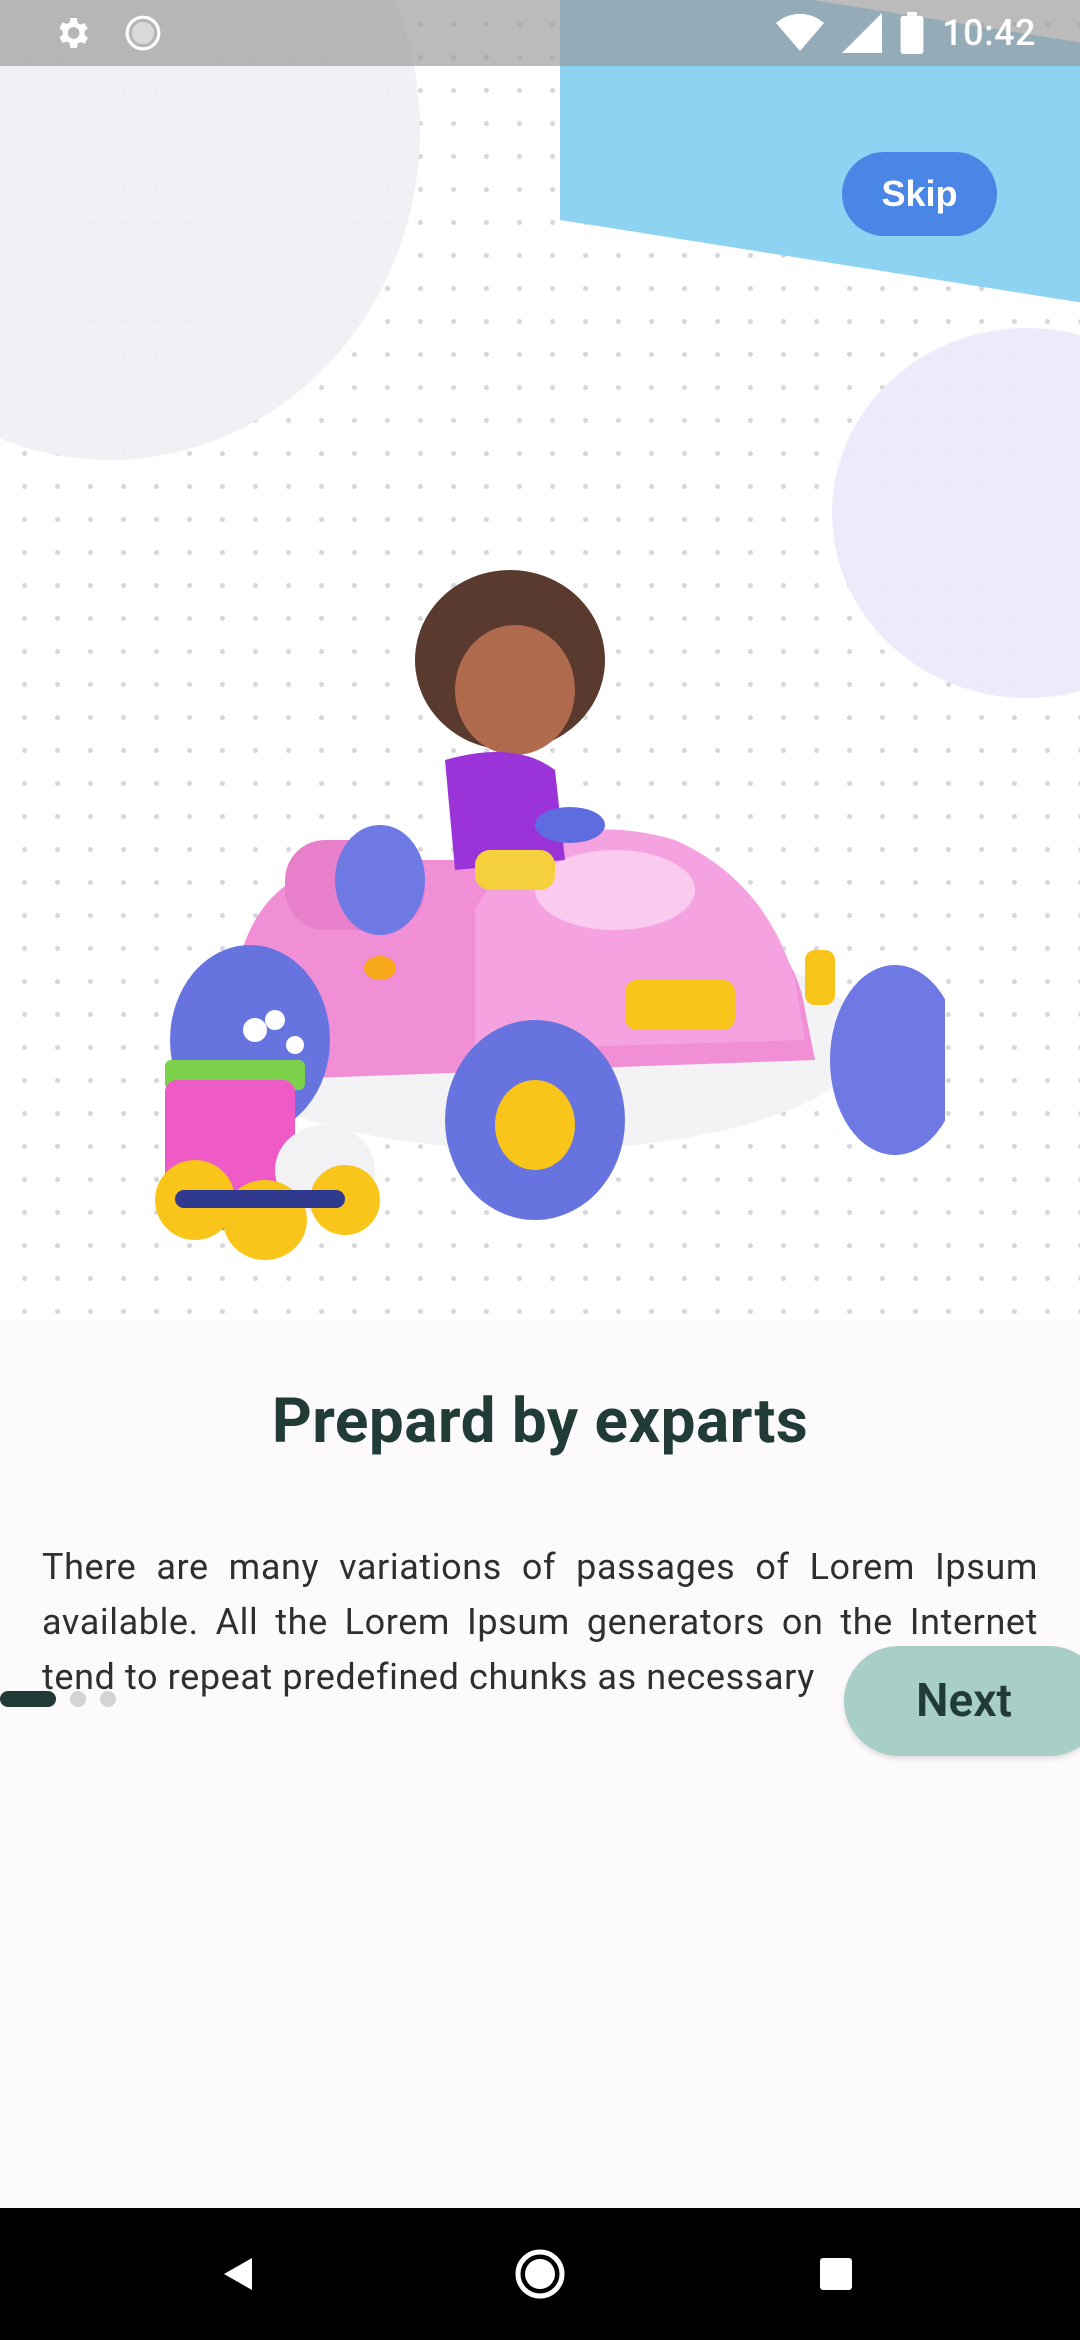 The image size is (1080, 2340). Describe the element at coordinates (540, 33) in the screenshot. I see `status-bar: 10:42` at that location.